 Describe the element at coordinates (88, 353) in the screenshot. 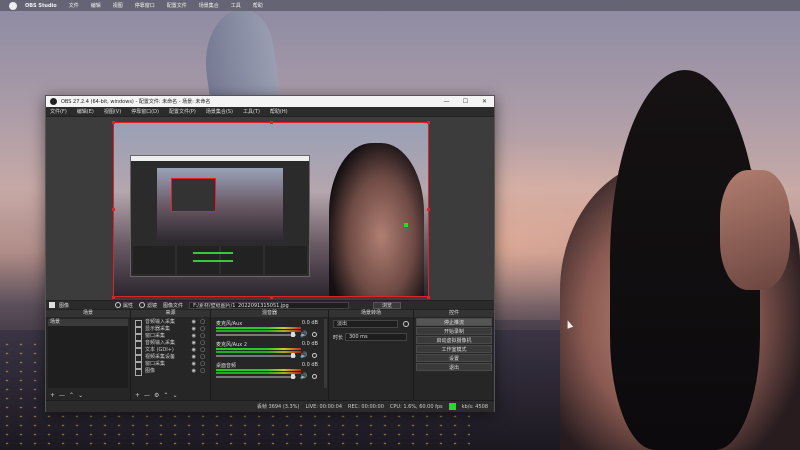

I see `scenes-list: 场景` at that location.